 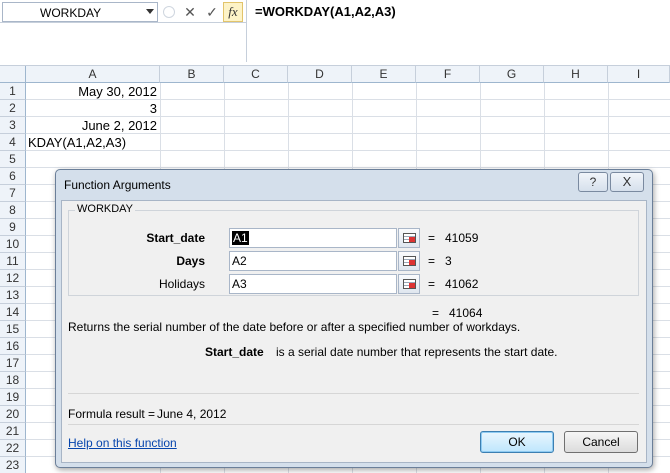 I want to click on column-header-d: D, so click(x=320, y=74).